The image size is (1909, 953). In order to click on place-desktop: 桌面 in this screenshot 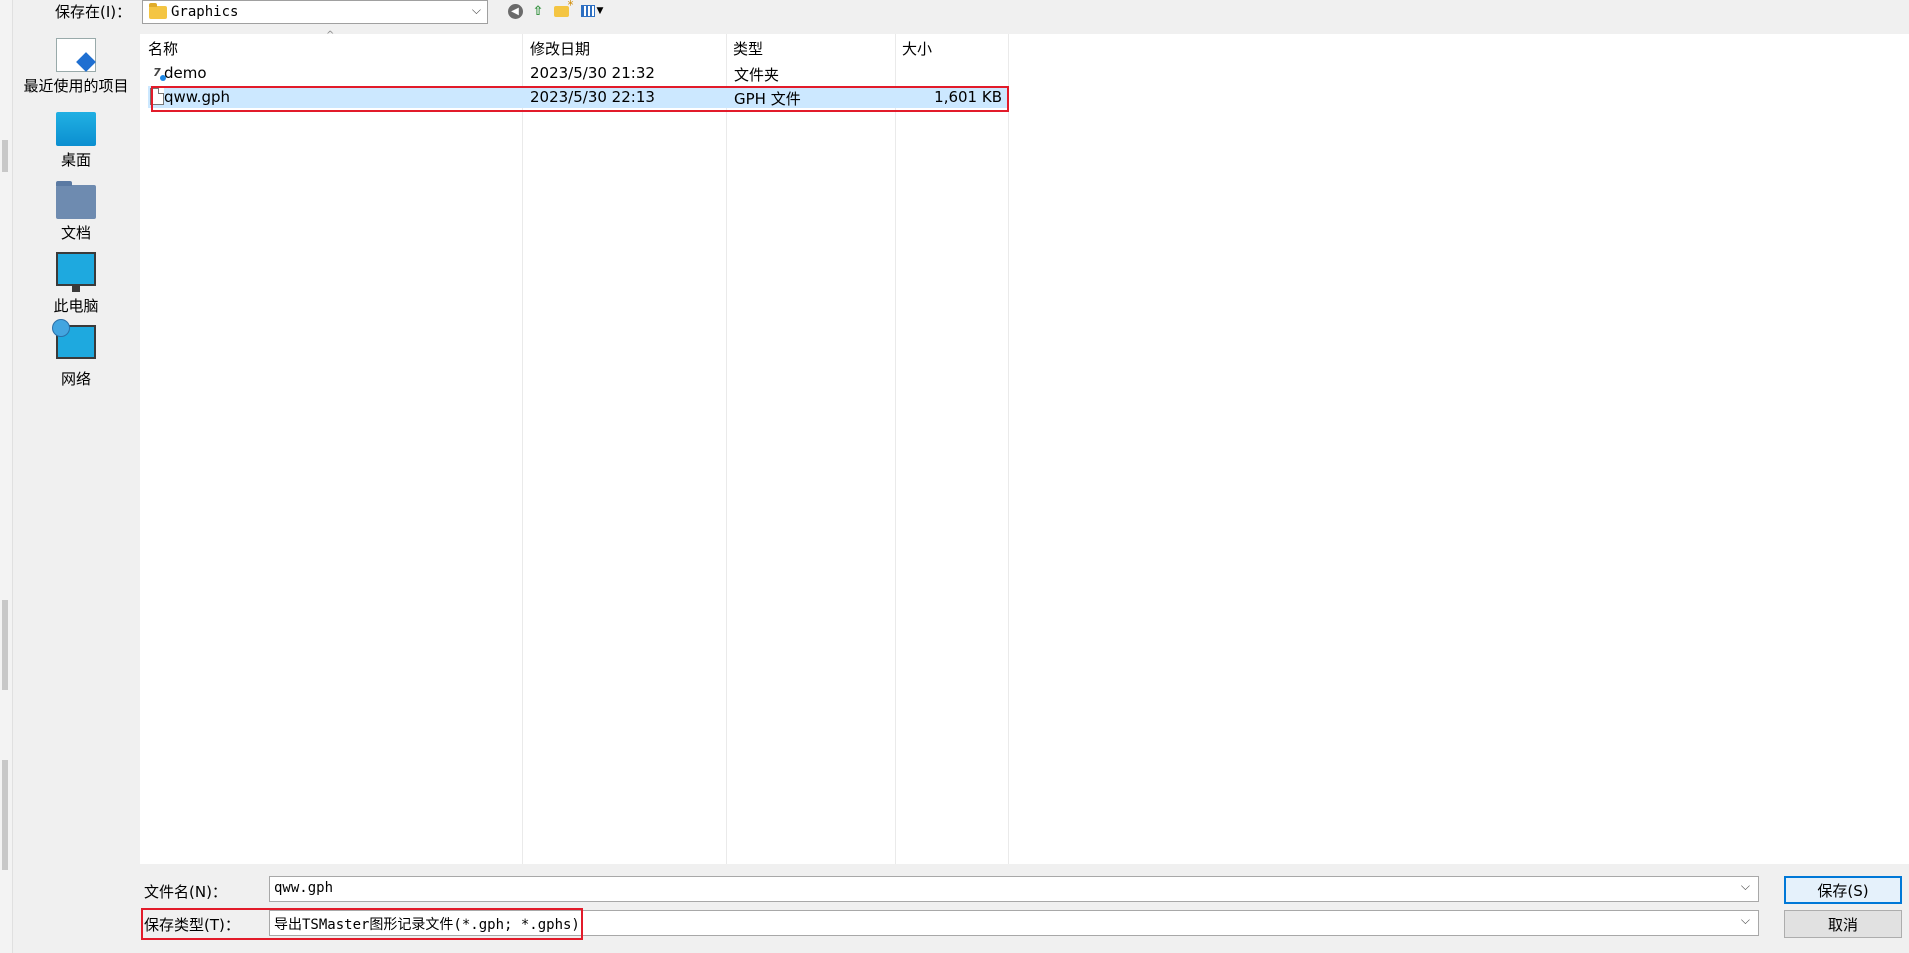, I will do `click(76, 138)`.